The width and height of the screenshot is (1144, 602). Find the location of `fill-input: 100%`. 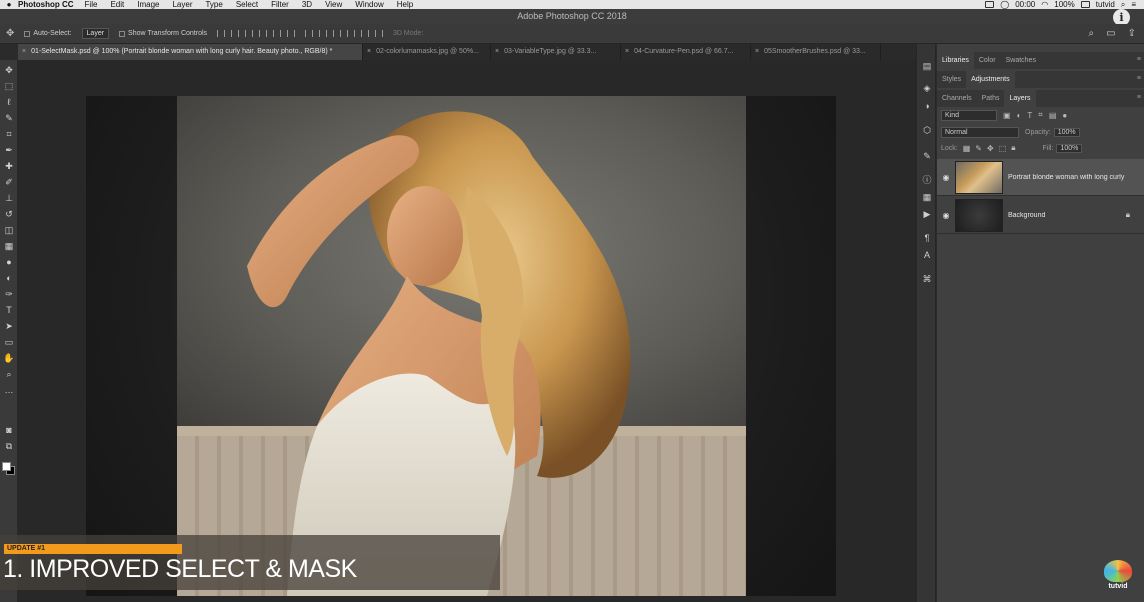

fill-input: 100% is located at coordinates (1069, 148).